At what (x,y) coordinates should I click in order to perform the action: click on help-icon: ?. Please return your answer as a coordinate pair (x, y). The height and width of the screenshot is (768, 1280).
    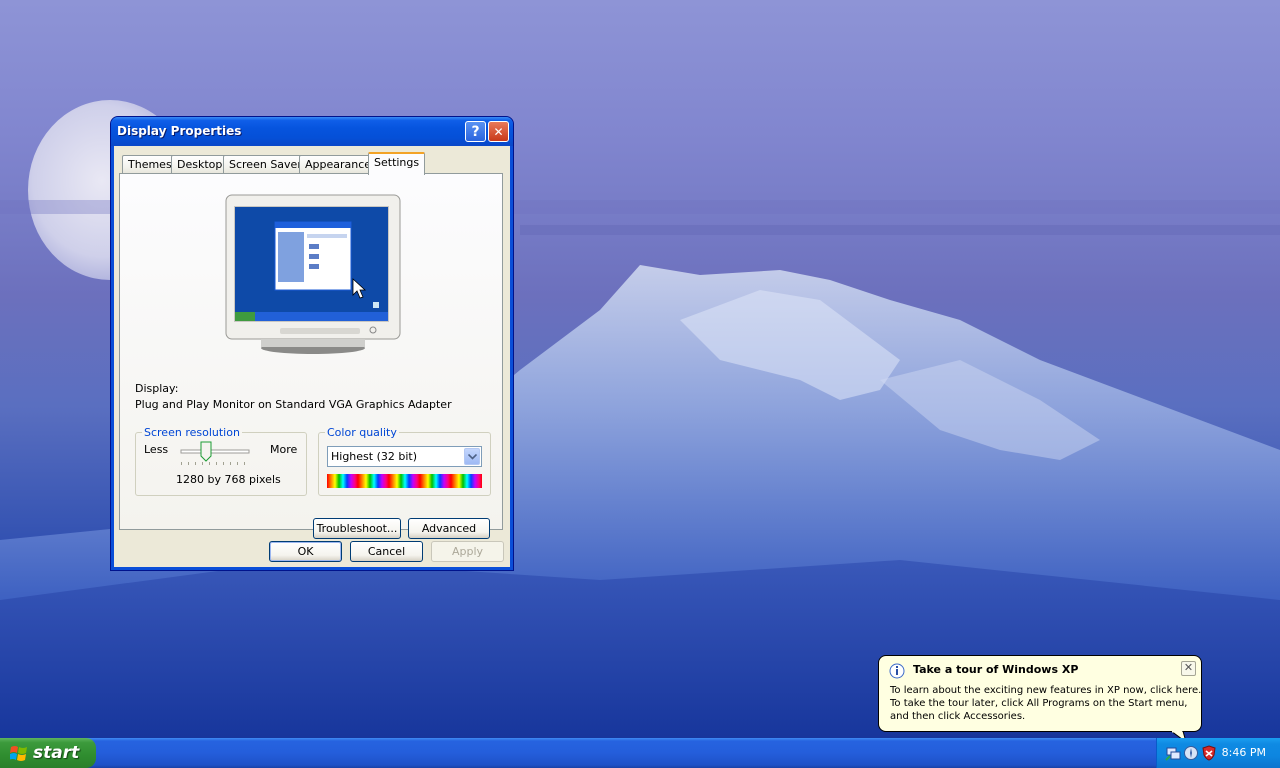
    Looking at the image, I should click on (475, 131).